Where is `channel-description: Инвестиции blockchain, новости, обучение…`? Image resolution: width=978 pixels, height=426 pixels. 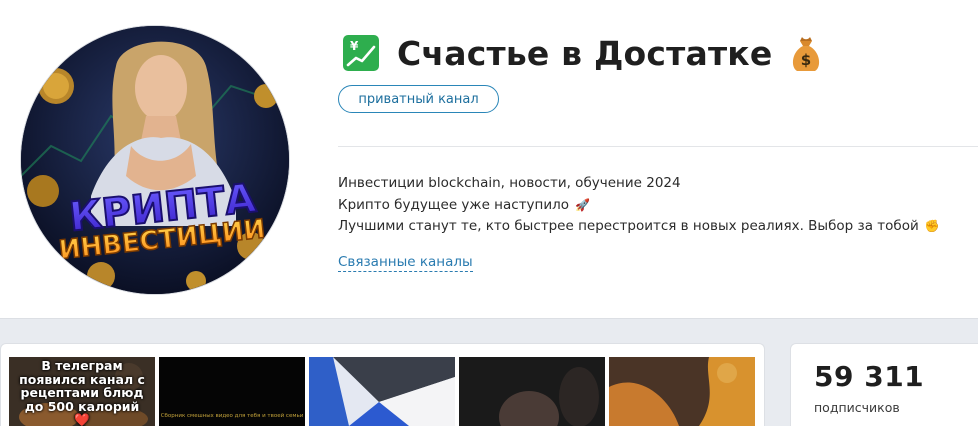
channel-description: Инвестиции blockchain, новости, обучение… is located at coordinates (639, 205).